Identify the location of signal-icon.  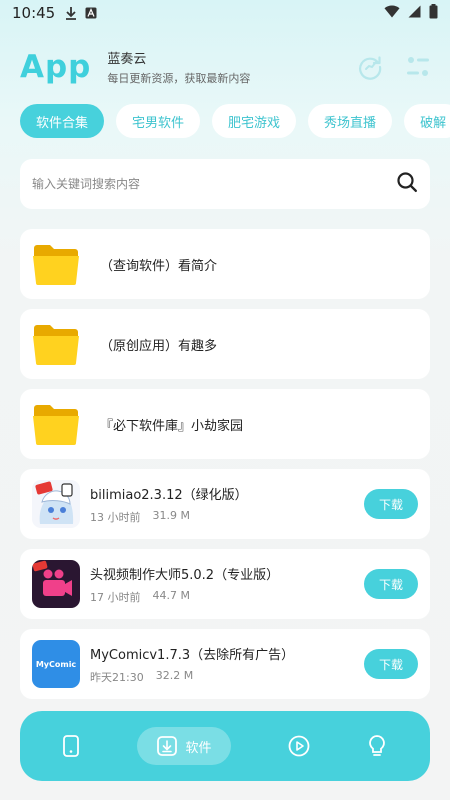
(414, 13).